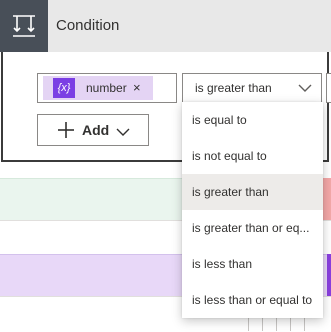 This screenshot has height=332, width=331. Describe the element at coordinates (88, 25) in the screenshot. I see `condition-title: Condition` at that location.